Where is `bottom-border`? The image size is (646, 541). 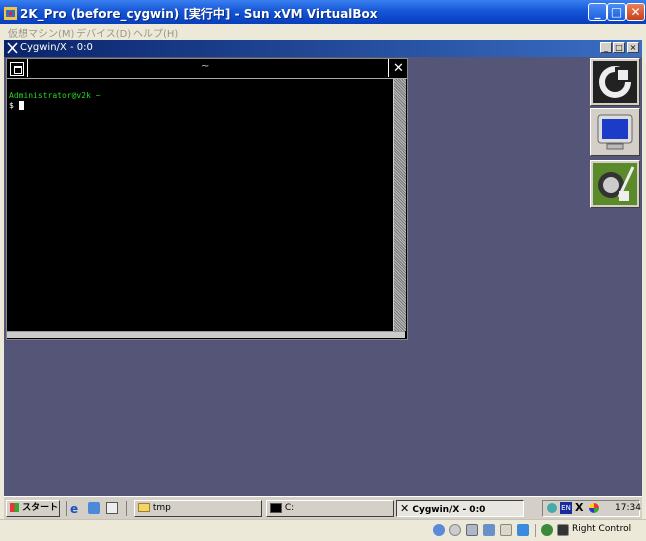 bottom-border is located at coordinates (206, 334).